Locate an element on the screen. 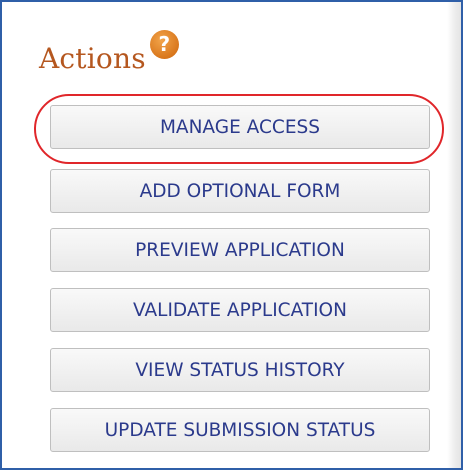 The image size is (463, 470). actions-header: Actions ? is located at coordinates (109, 55).